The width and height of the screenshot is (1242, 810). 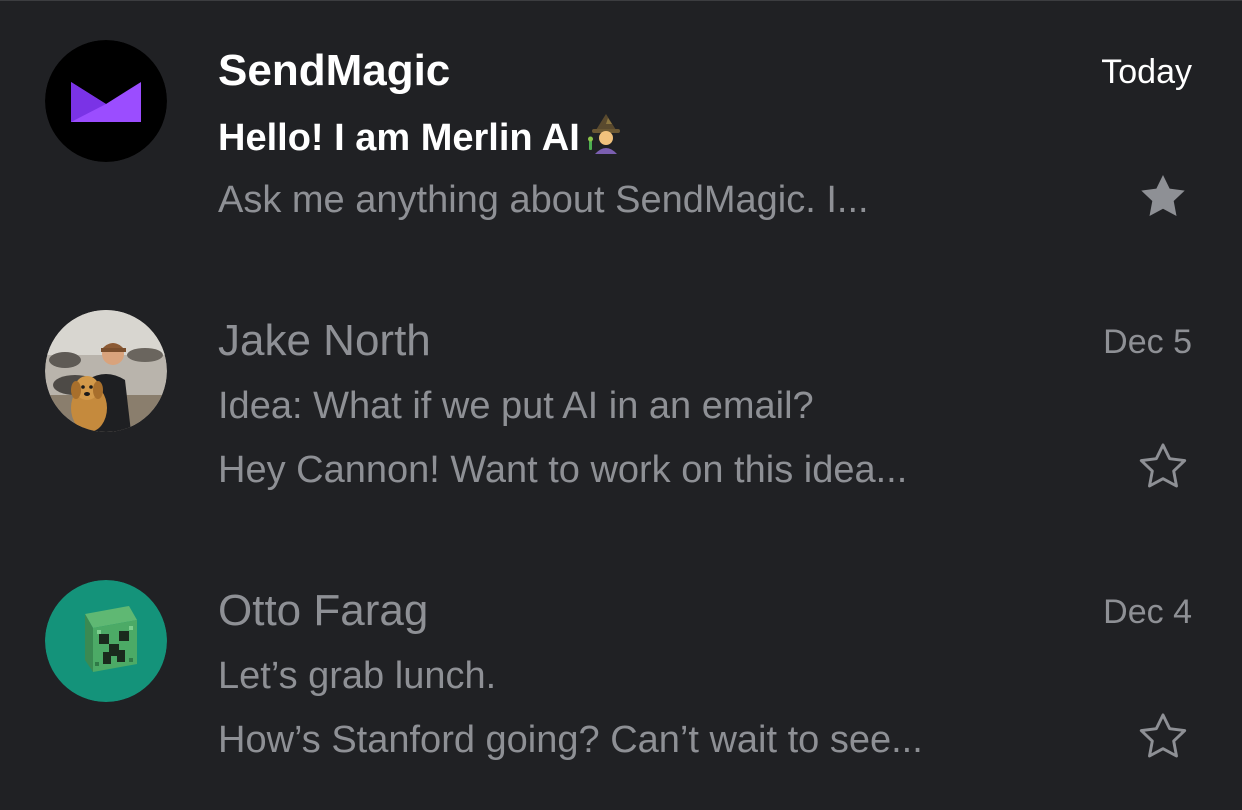 What do you see at coordinates (106, 641) in the screenshot?
I see `creeper-block-icon` at bounding box center [106, 641].